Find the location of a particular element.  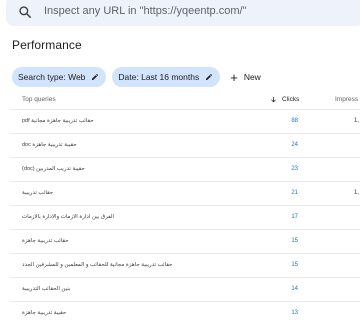

query-cell: حقيبة تدريب المدربين (doc) is located at coordinates (53, 169).